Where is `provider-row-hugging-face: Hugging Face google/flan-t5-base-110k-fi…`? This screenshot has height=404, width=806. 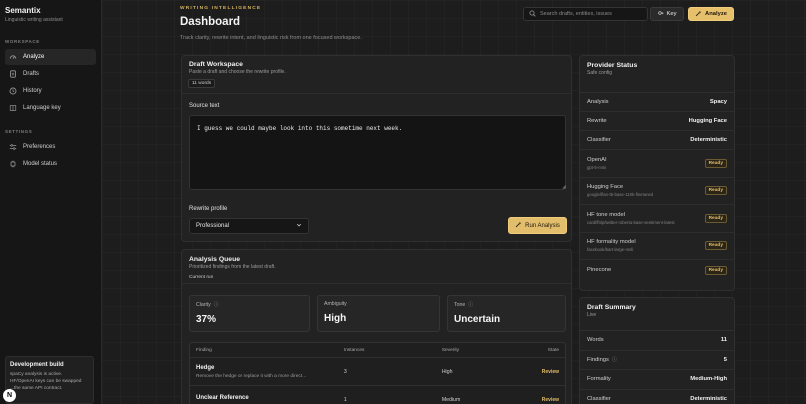
provider-row-hugging-face: Hugging Face google/flan-t5-base-110k-fi… is located at coordinates (657, 191).